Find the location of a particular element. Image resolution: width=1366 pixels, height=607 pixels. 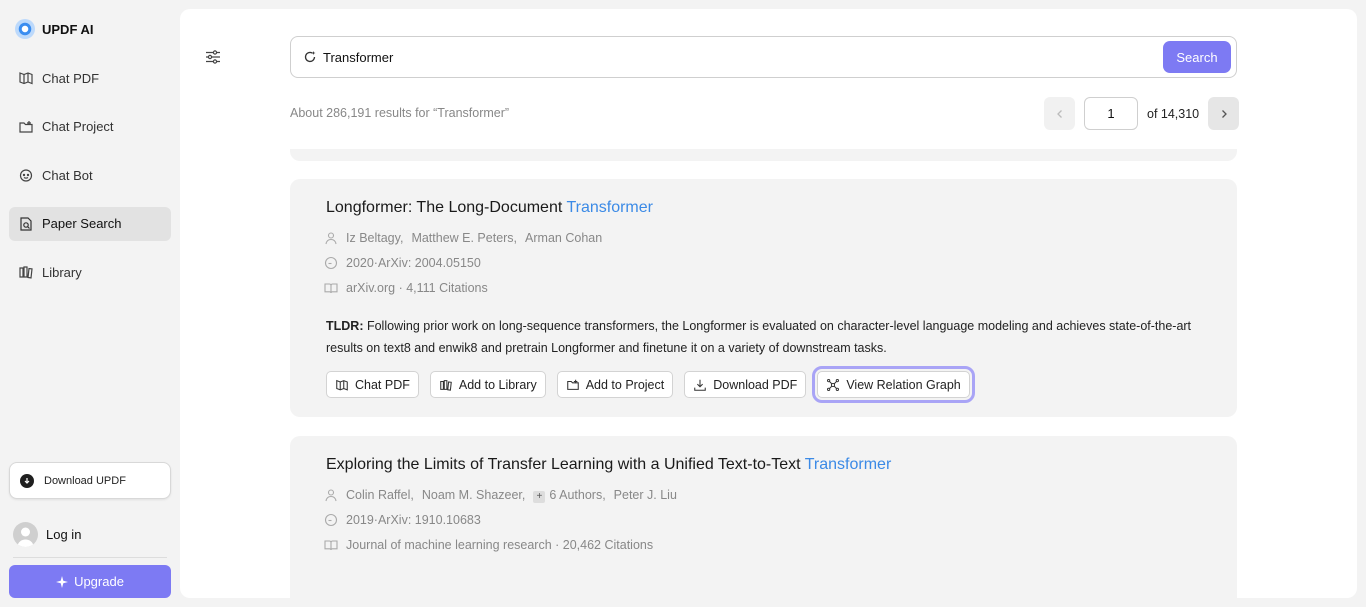

sidebar-item-label: Chat Bot is located at coordinates (67, 175).